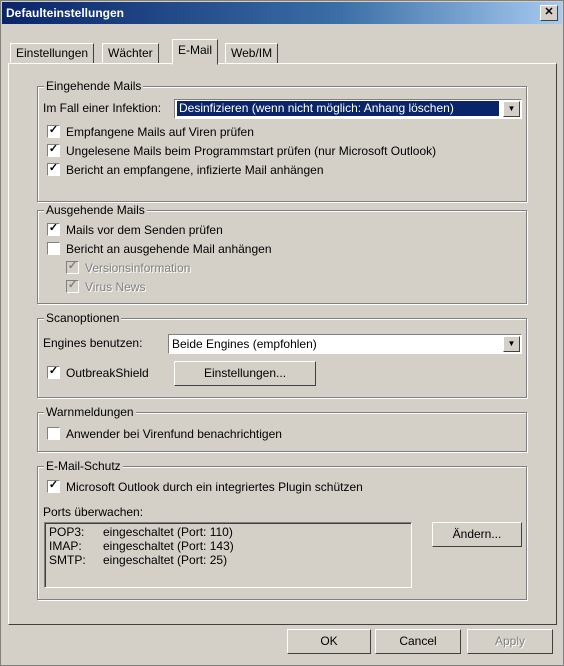 The image size is (564, 666). What do you see at coordinates (345, 344) in the screenshot?
I see `engines-select: Beide Engines (empfohlen) ▼` at bounding box center [345, 344].